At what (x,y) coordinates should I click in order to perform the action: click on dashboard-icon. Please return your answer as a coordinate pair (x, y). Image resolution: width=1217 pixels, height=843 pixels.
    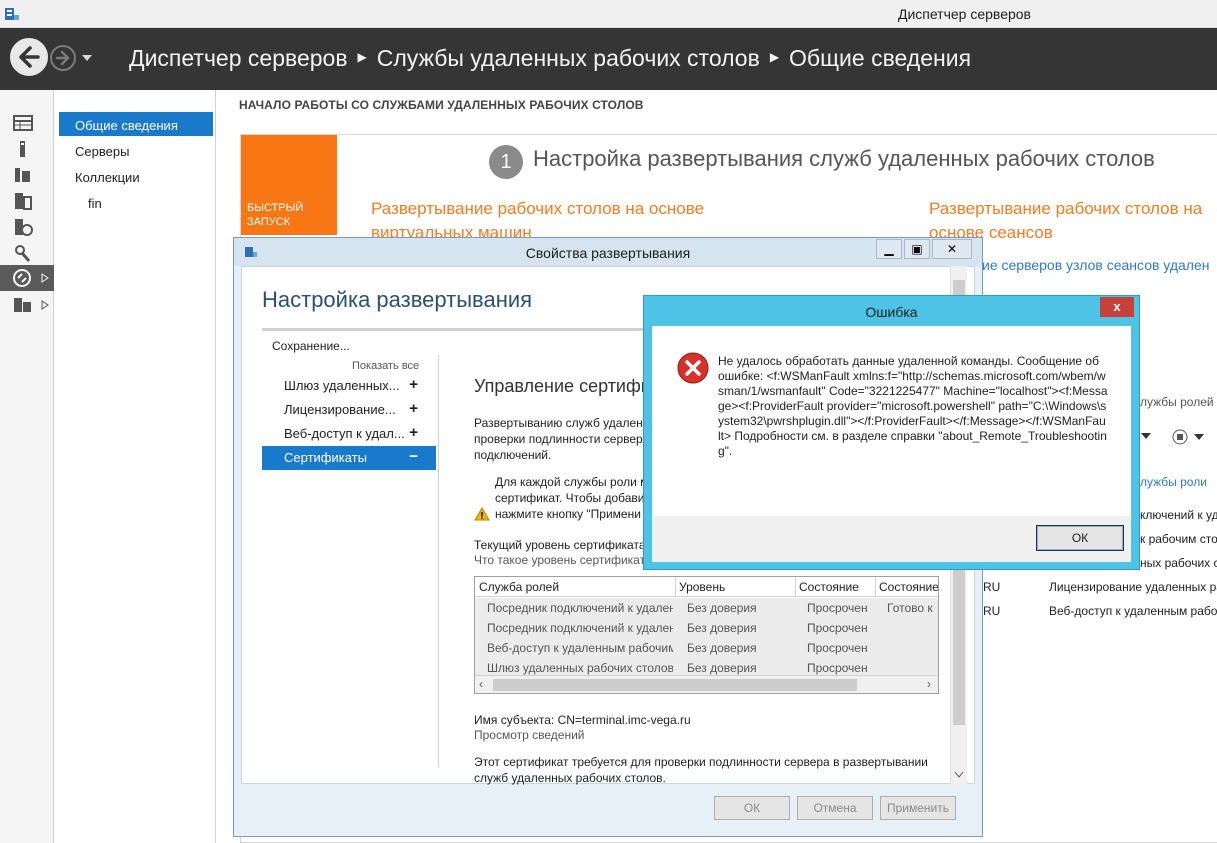
    Looking at the image, I should click on (23, 123).